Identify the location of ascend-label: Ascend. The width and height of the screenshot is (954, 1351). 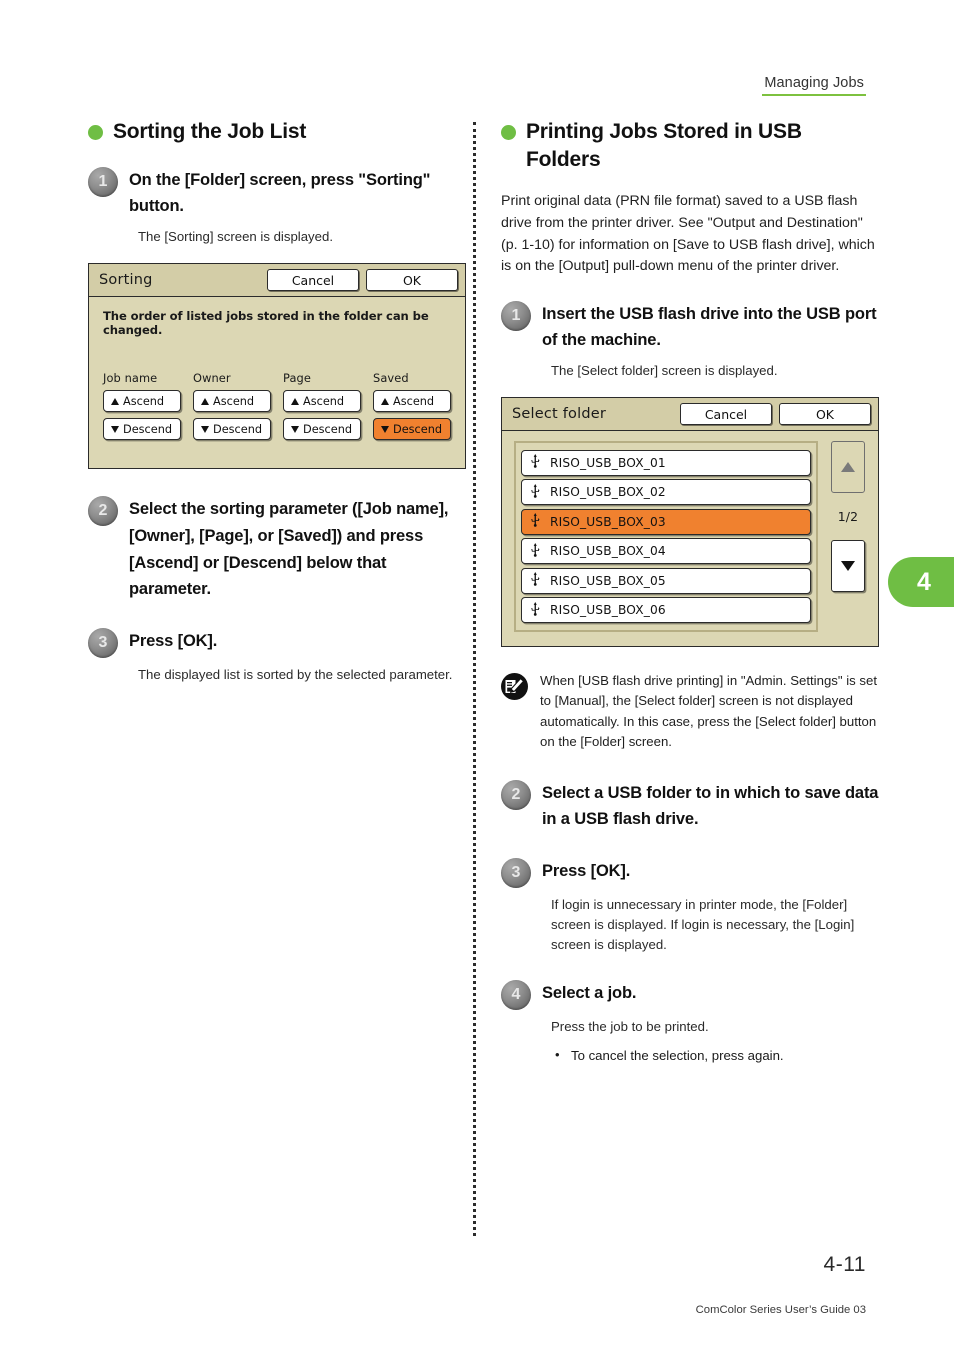
(324, 401).